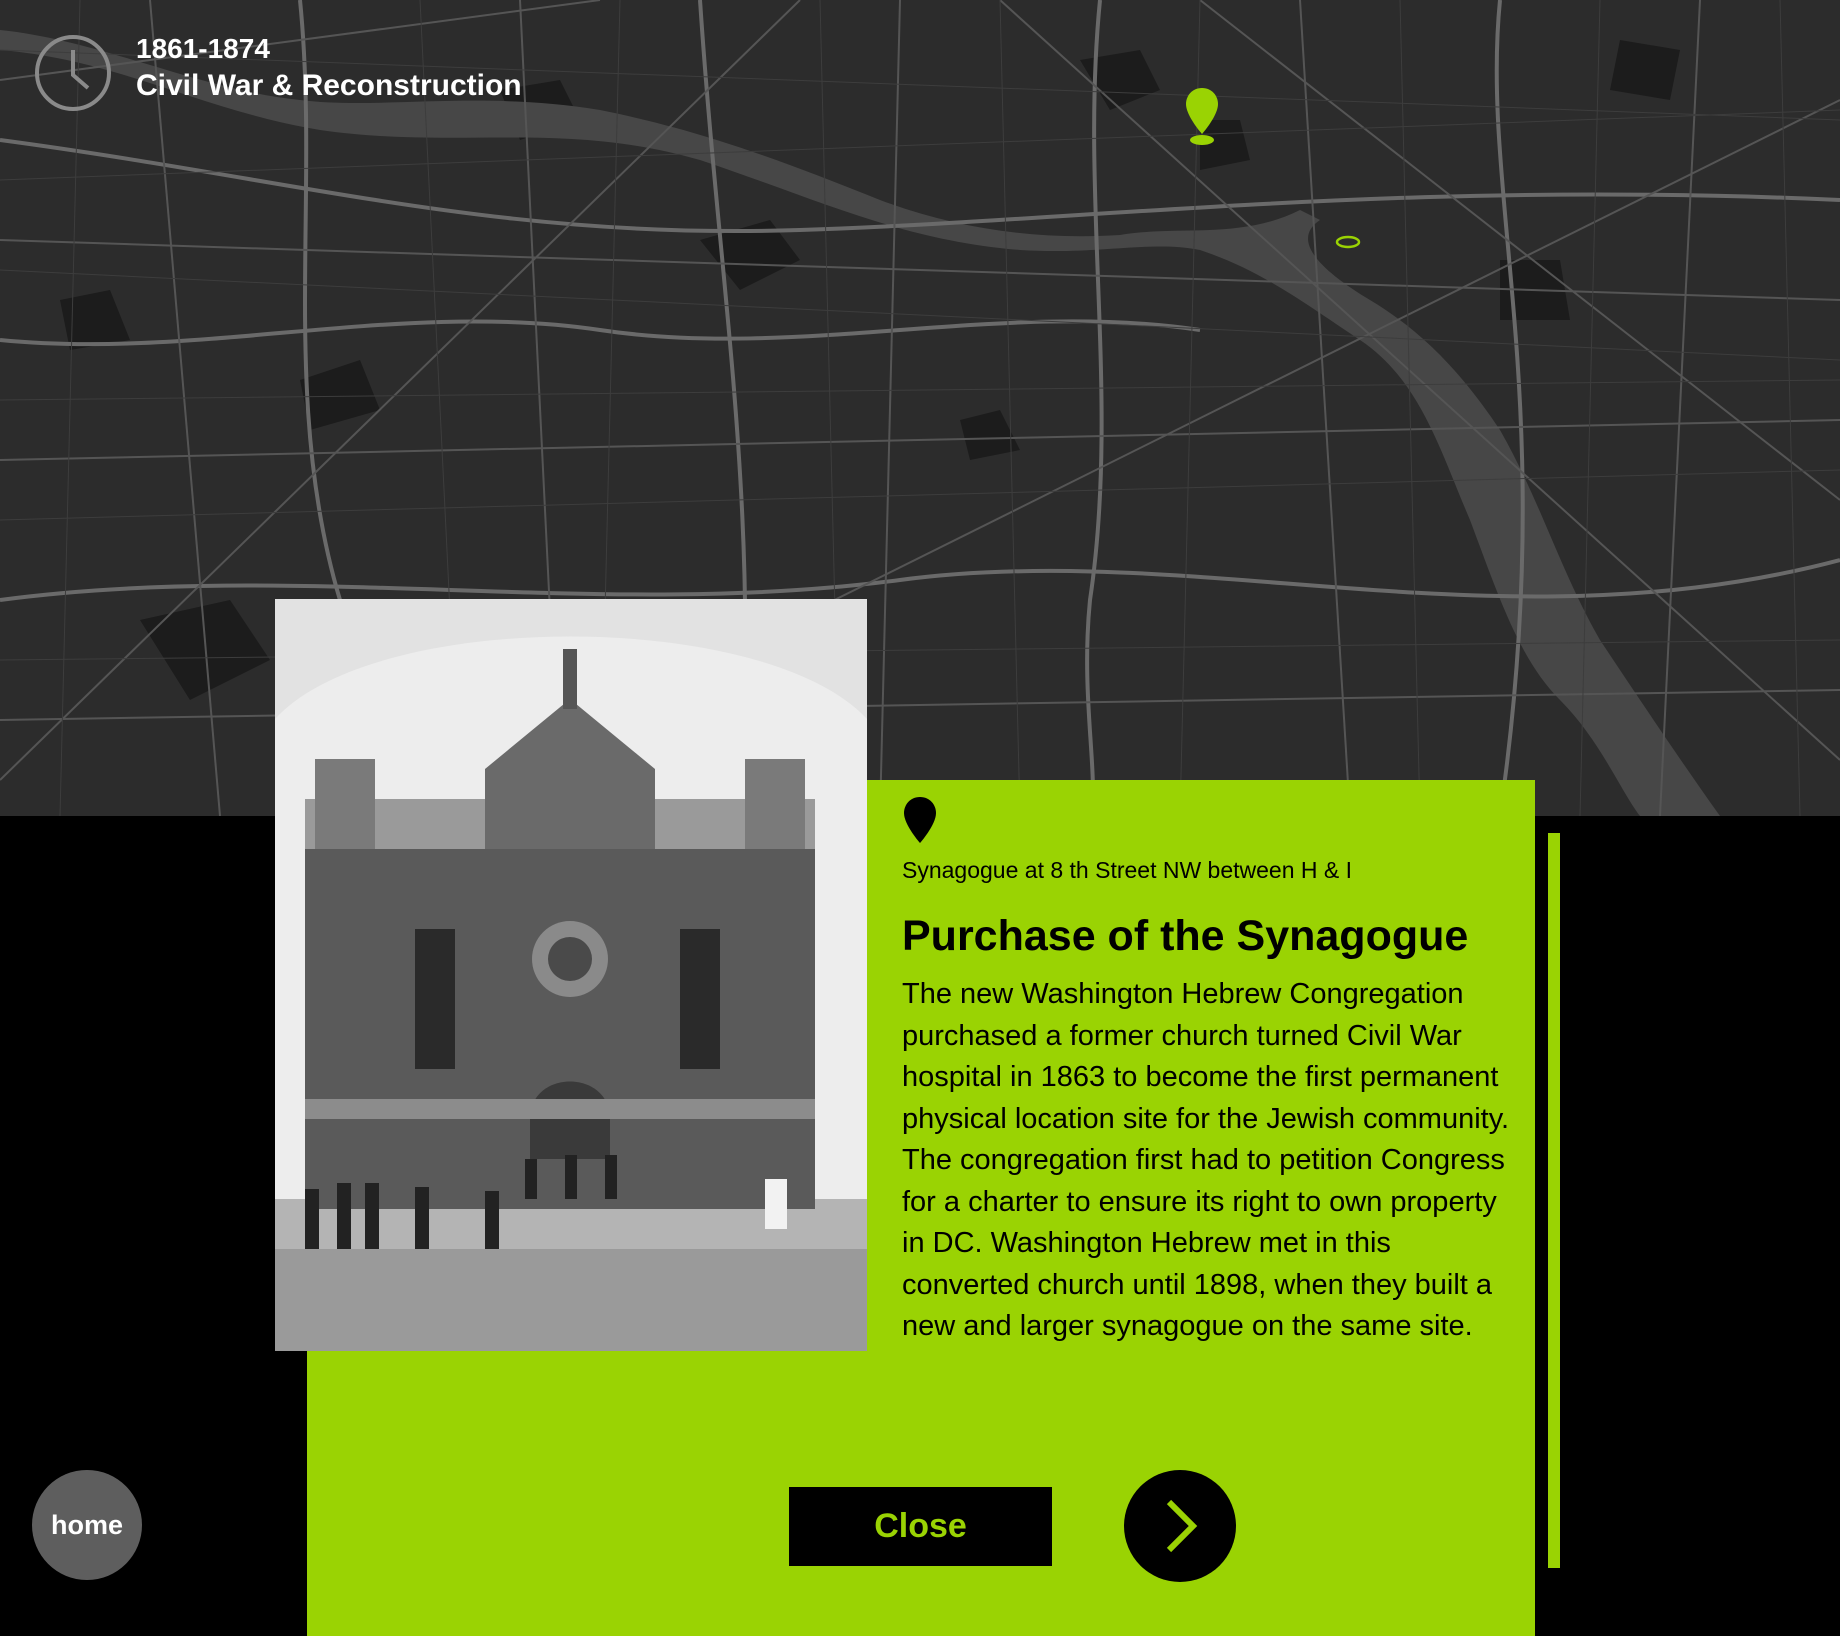 This screenshot has height=1636, width=1840. Describe the element at coordinates (329, 85) in the screenshot. I see `era-title: Civil War & Reconstruction` at that location.